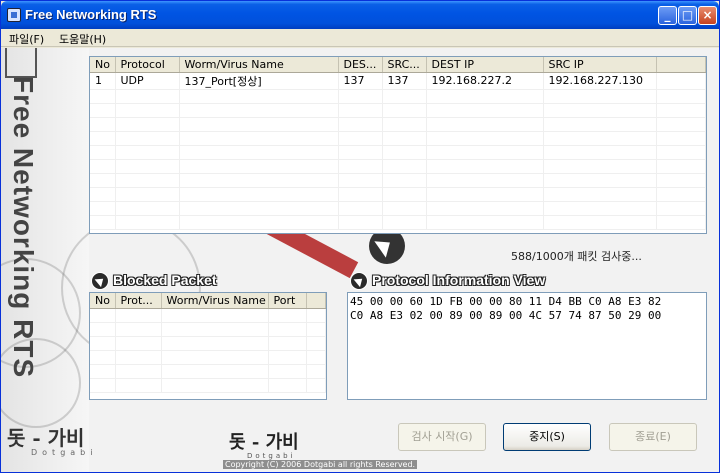 This screenshot has width=720, height=473. Describe the element at coordinates (600, 81) in the screenshot. I see `cell-src-ip: 192.168.227.130` at that location.